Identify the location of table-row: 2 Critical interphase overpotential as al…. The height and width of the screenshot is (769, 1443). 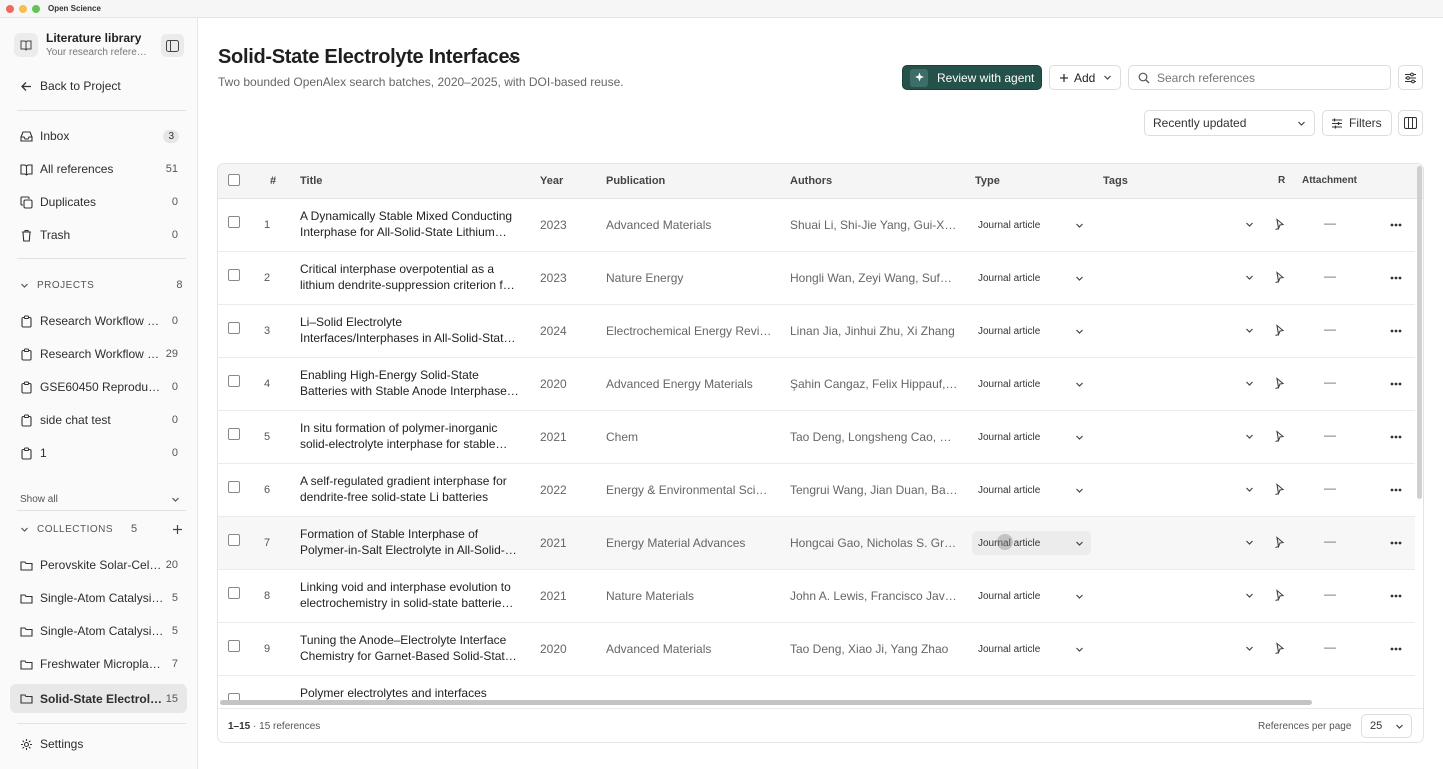
(816, 278).